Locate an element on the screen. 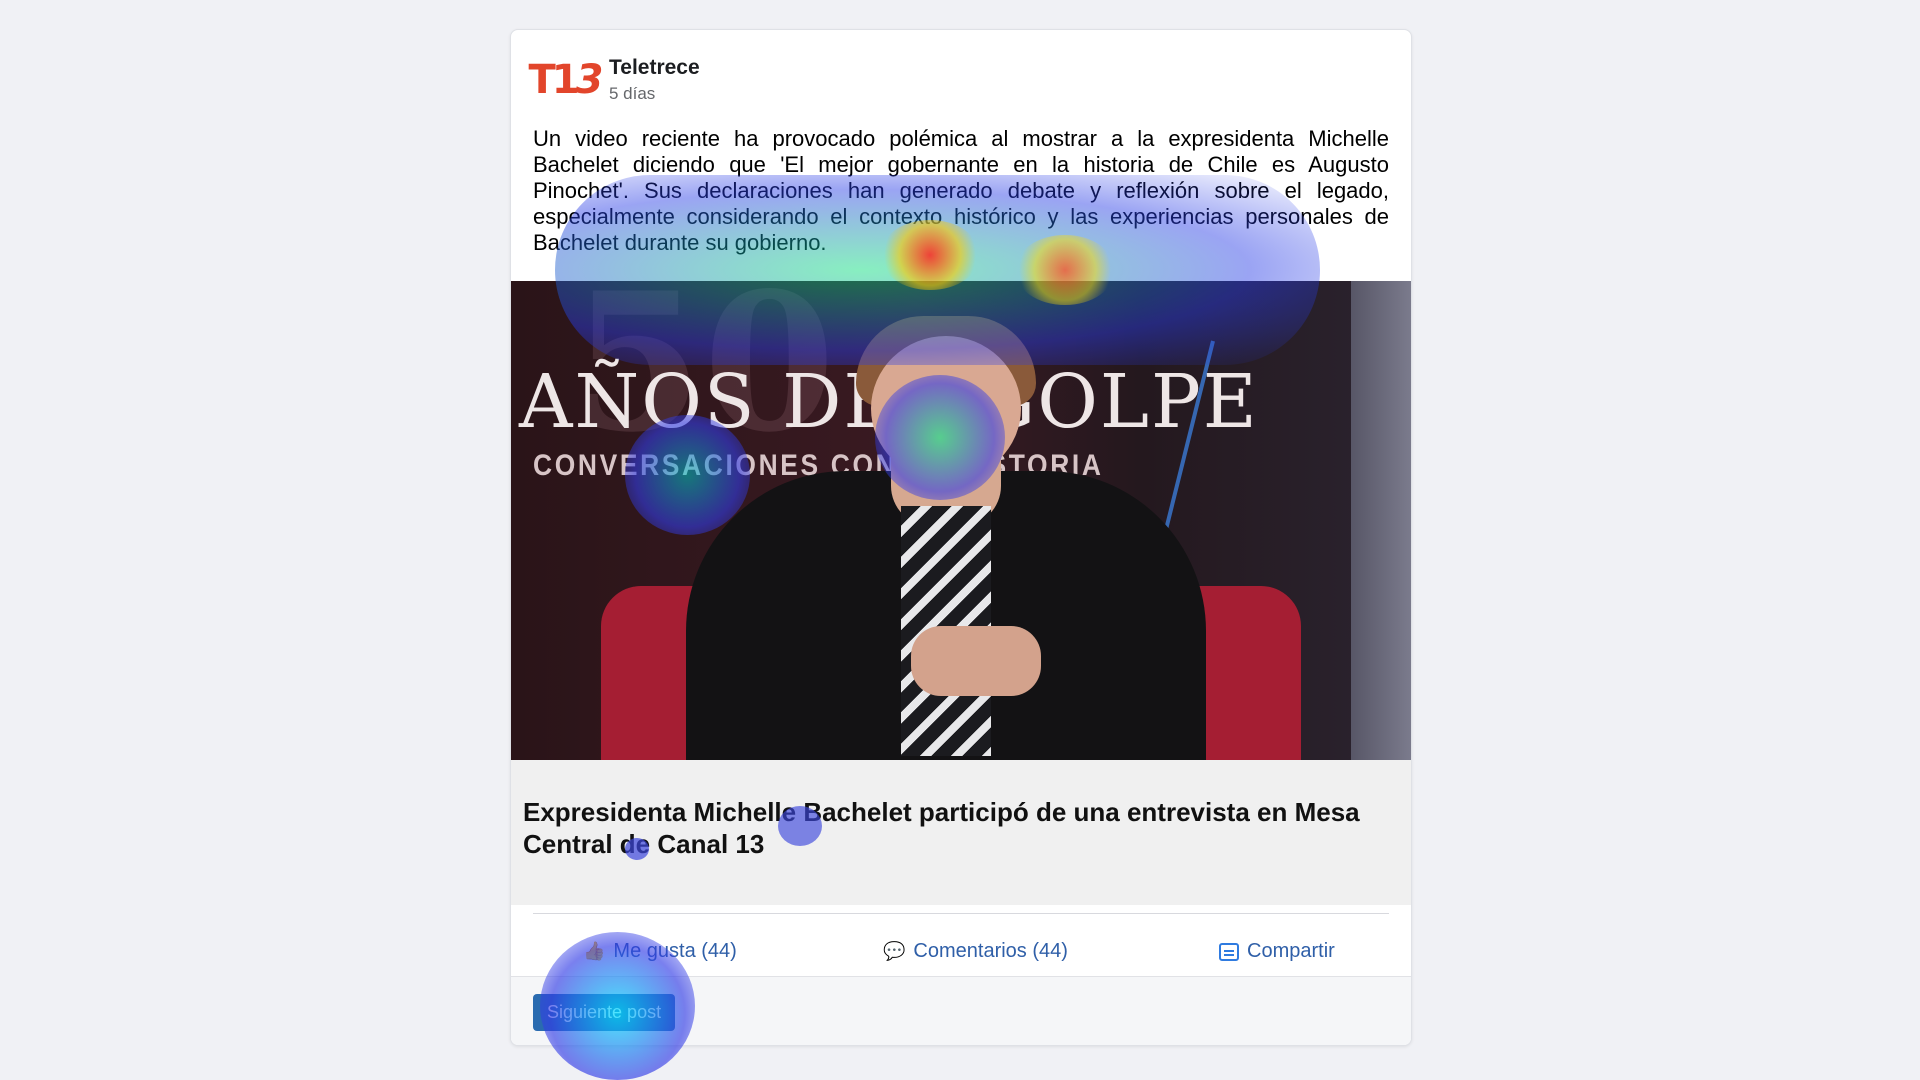 The height and width of the screenshot is (1080, 1920). like-label: Me gusta (44) is located at coordinates (675, 951).